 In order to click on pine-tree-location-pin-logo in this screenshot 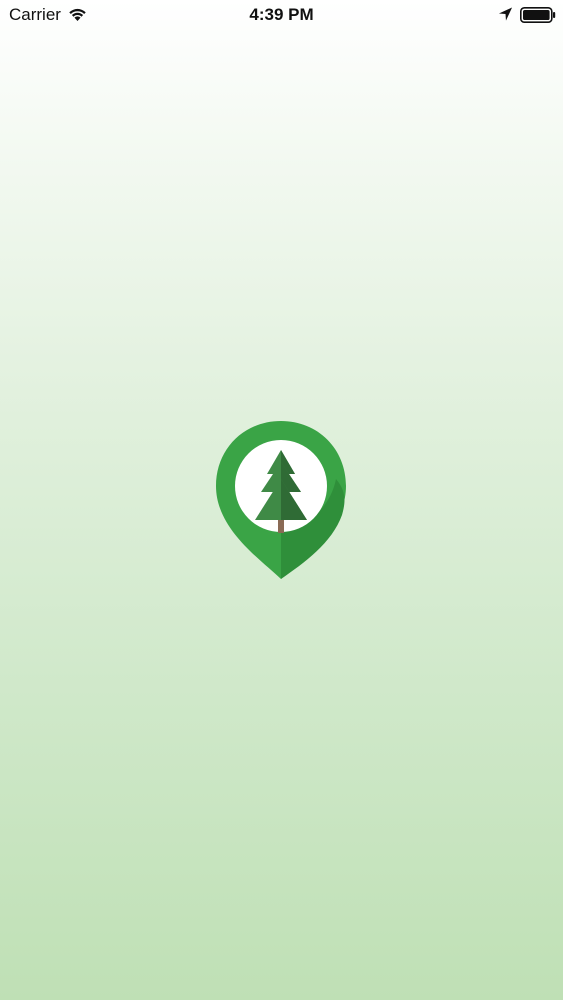, I will do `click(281, 500)`.